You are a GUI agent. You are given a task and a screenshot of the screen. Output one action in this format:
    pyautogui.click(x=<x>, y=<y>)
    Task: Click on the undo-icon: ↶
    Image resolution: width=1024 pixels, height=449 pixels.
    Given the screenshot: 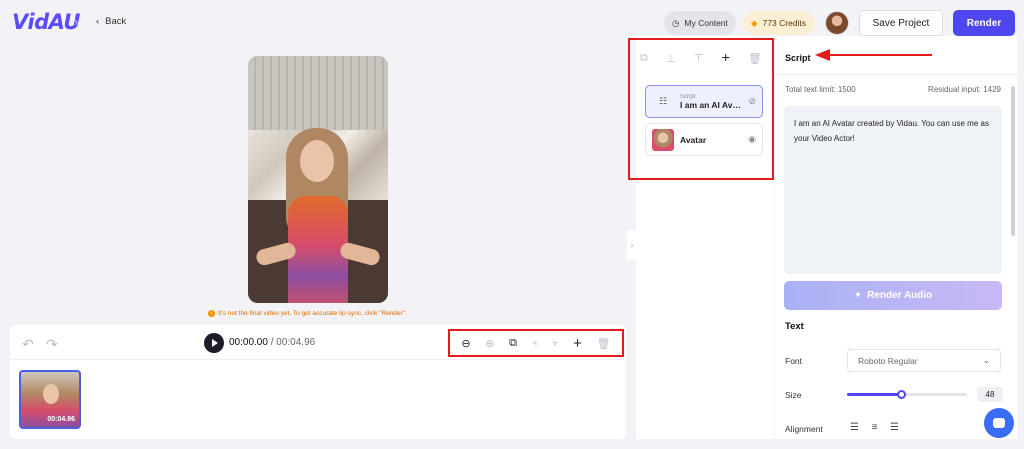 What is the action you would take?
    pyautogui.click(x=28, y=344)
    